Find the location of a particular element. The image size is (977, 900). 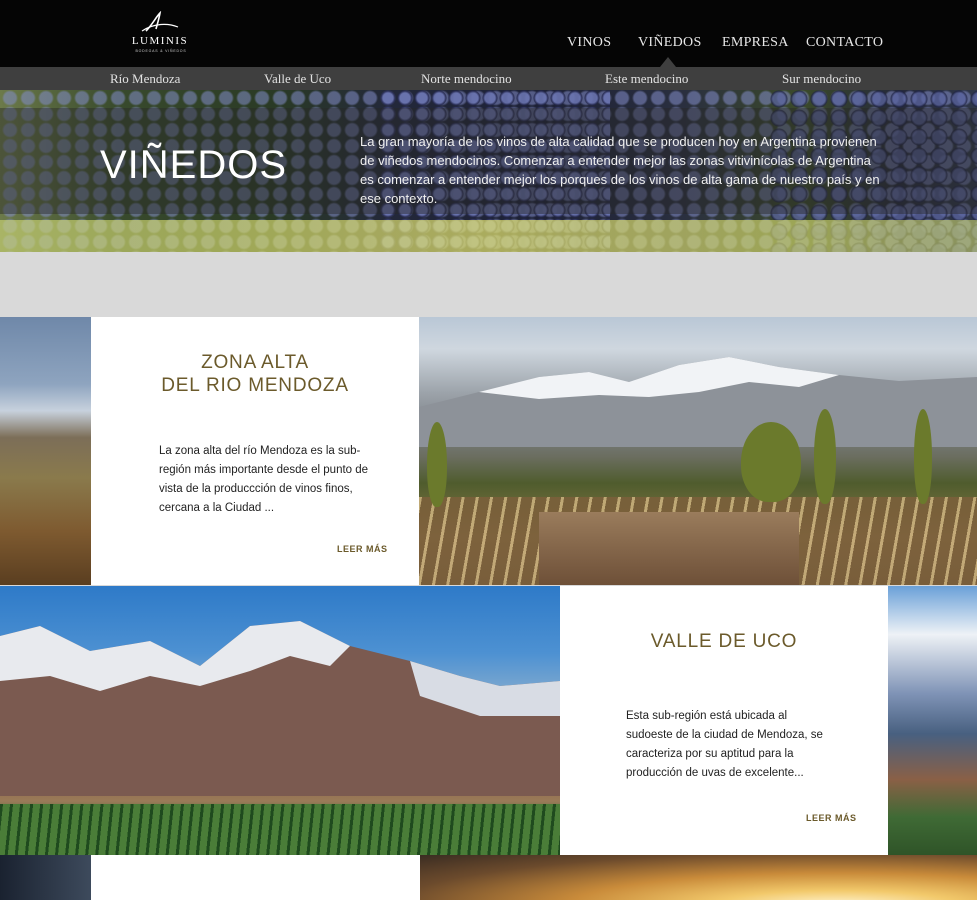

subnav-rio-mendoza: Río Mendoza is located at coordinates (145, 79).